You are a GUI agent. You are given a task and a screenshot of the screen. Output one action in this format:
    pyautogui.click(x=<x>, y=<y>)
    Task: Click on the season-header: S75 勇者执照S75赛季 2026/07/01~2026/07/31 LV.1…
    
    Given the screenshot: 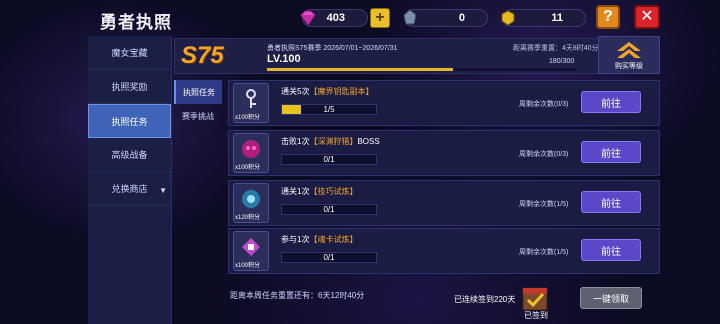 What is the action you would take?
    pyautogui.click(x=417, y=56)
    